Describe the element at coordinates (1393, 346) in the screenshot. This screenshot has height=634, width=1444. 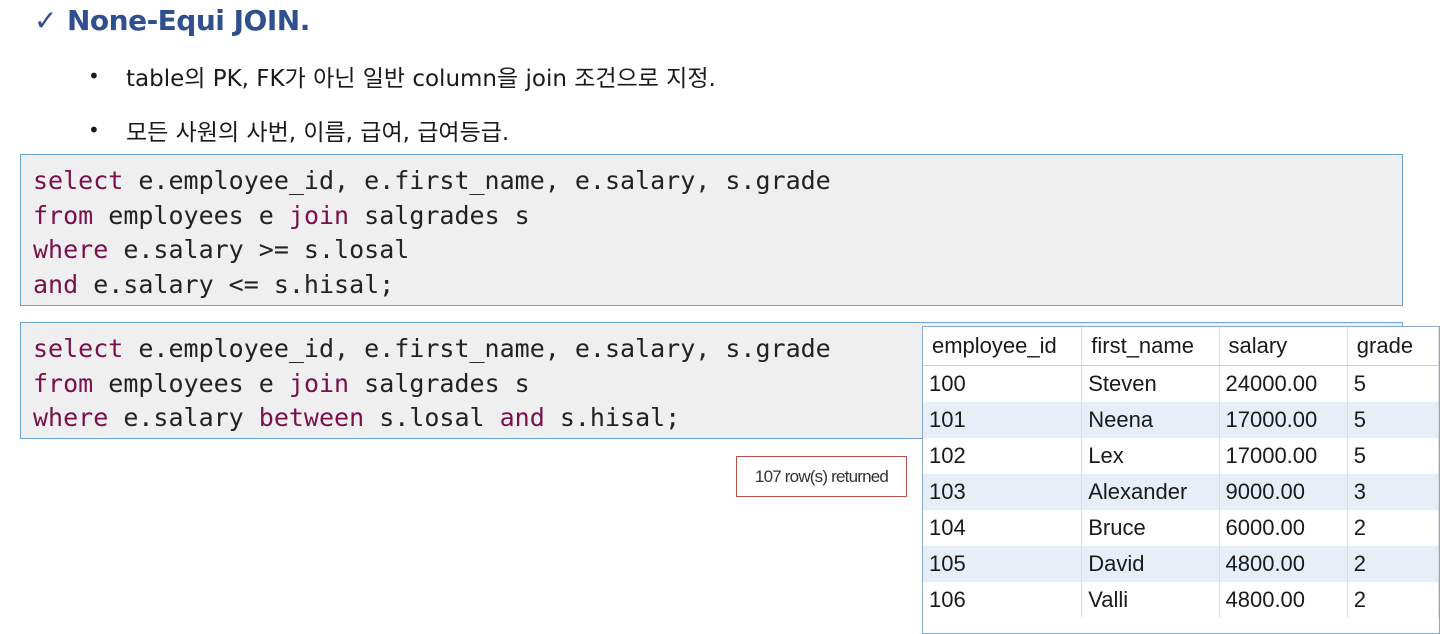
I see `column-header: grade` at that location.